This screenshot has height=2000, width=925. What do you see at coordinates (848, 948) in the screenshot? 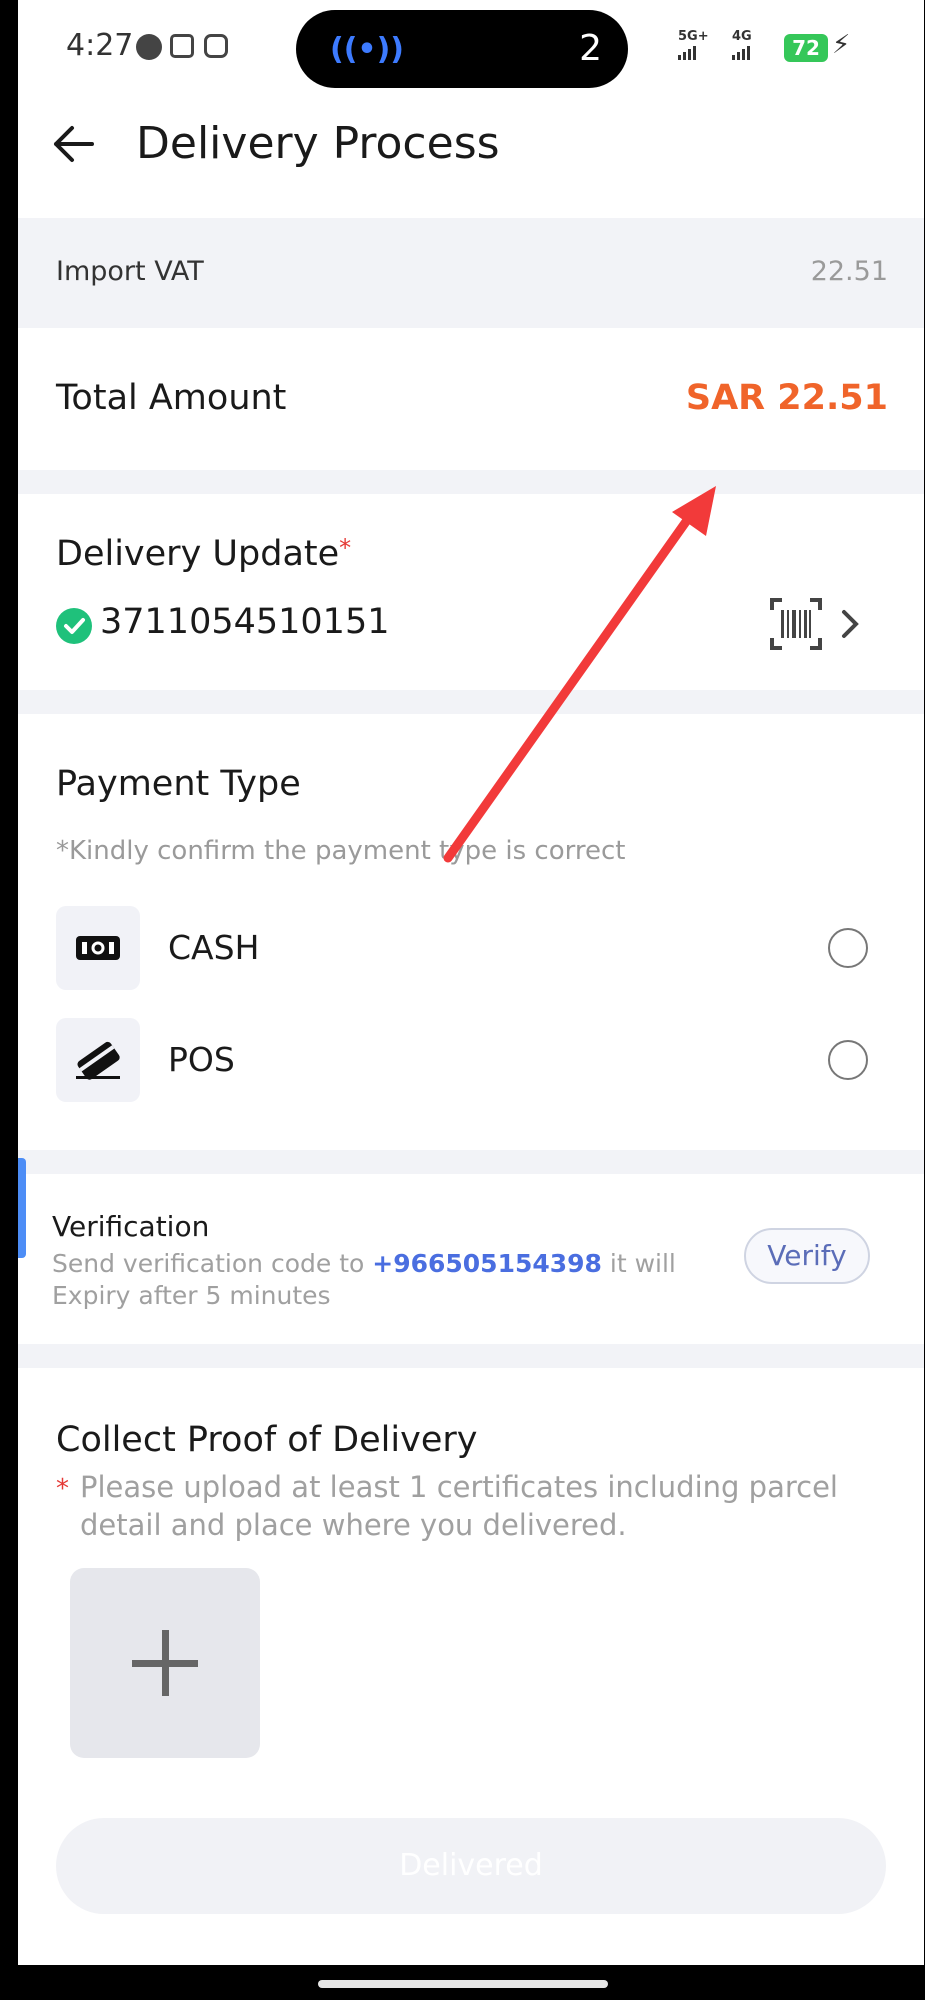
I see `cash-radio` at bounding box center [848, 948].